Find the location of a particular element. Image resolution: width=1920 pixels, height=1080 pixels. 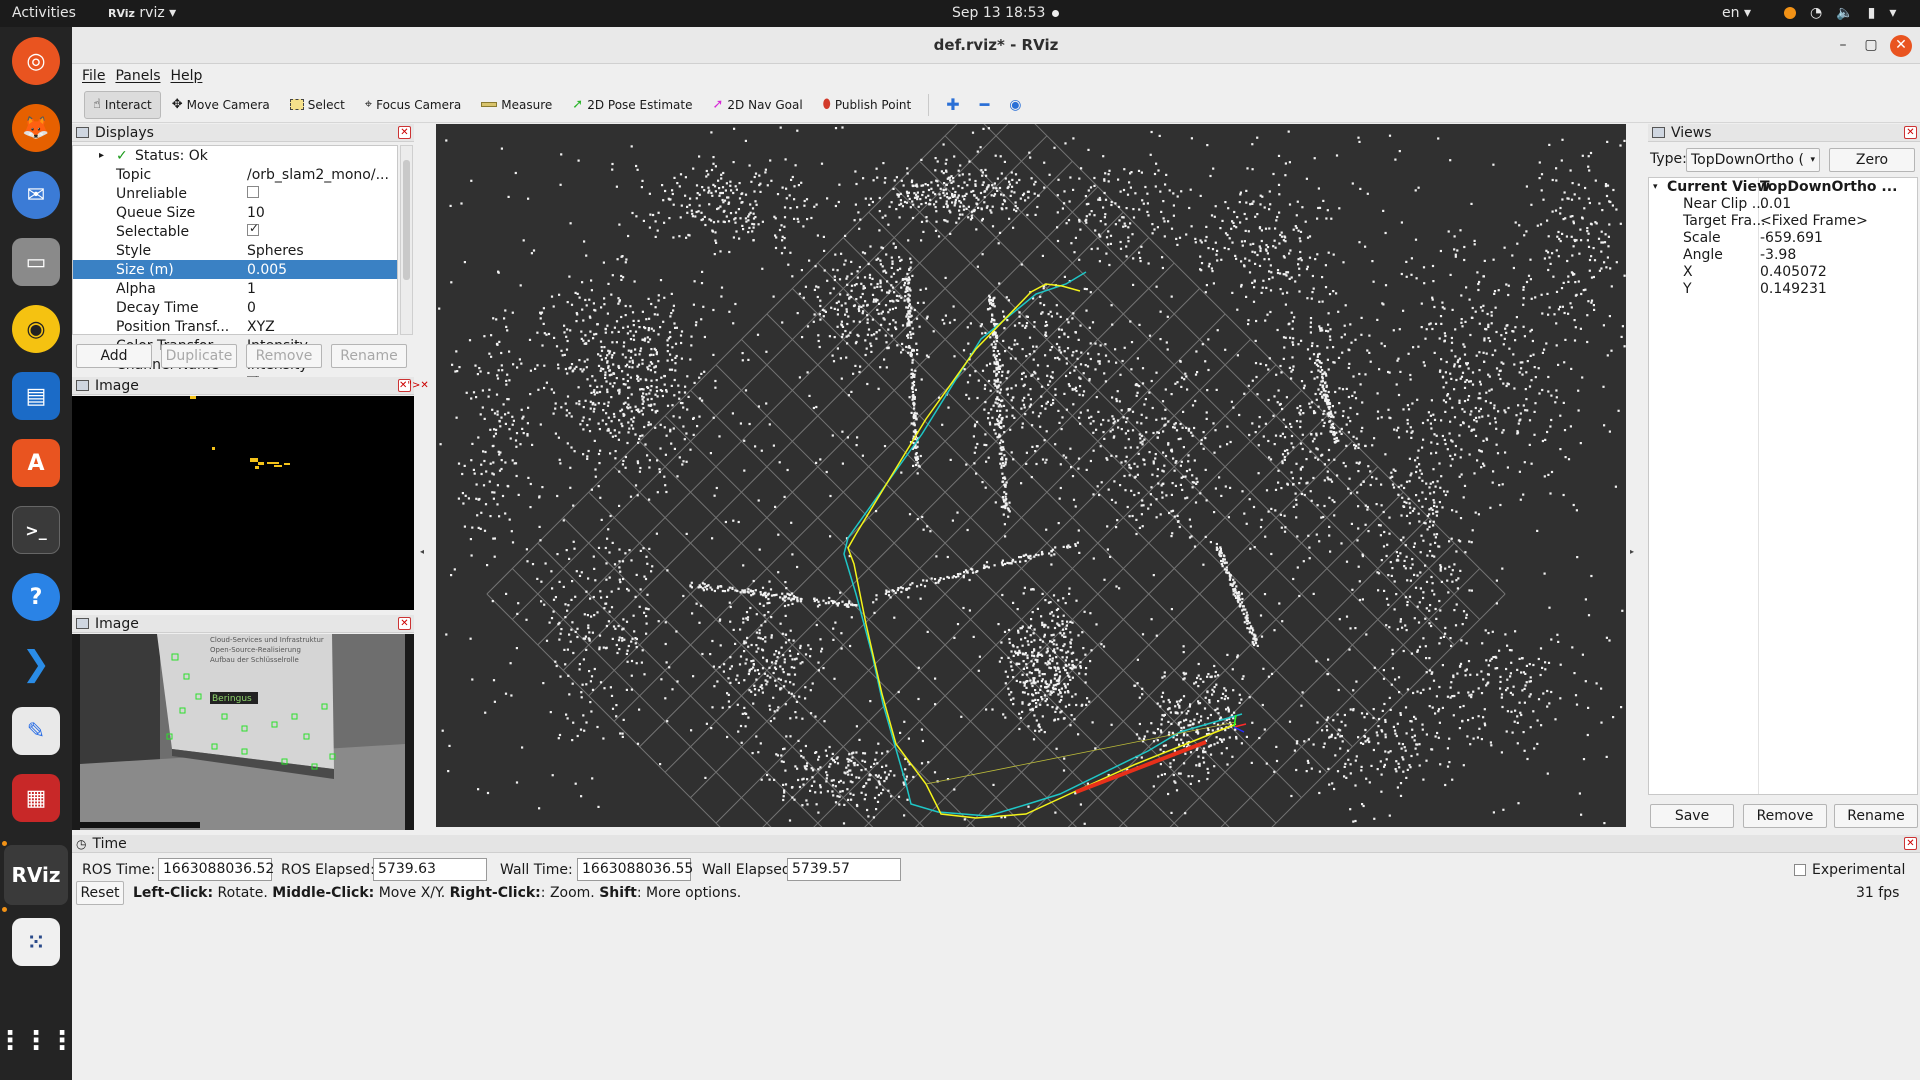

app-menu: RViz rviz ▾ is located at coordinates (142, 13).